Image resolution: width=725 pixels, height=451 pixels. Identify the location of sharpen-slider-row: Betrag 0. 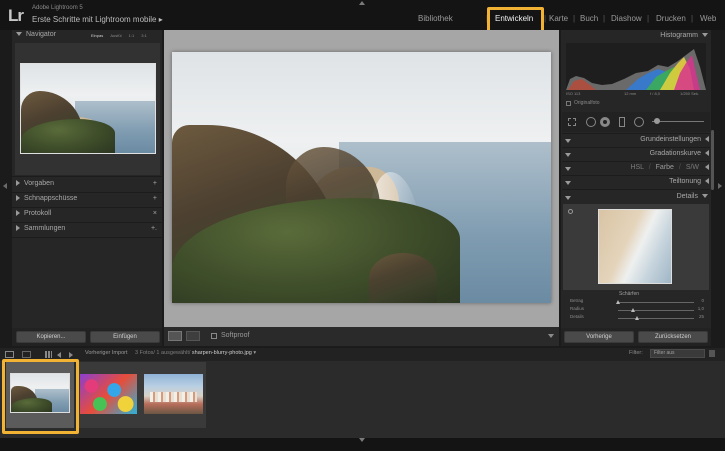
(639, 302).